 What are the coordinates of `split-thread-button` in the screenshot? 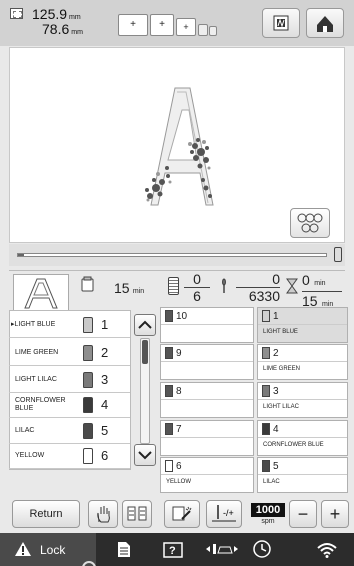 It's located at (137, 514).